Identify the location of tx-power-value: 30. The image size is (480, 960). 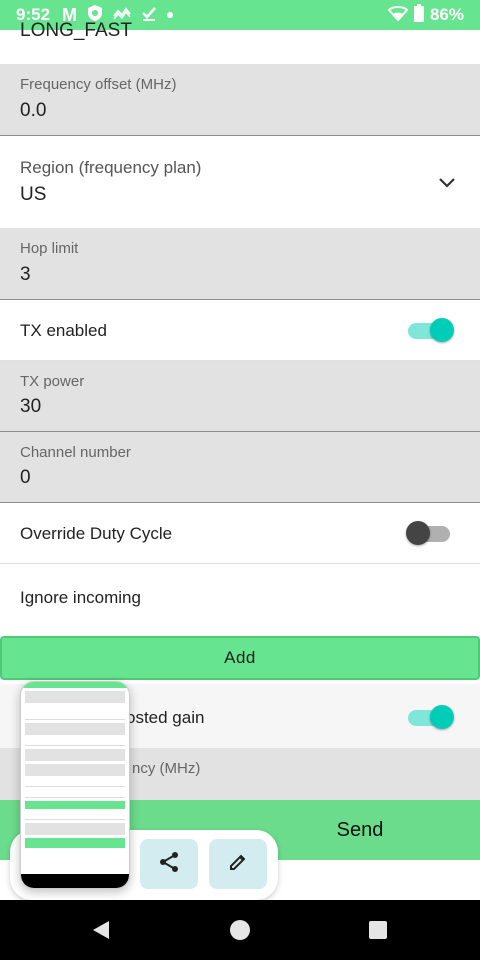
(31, 406).